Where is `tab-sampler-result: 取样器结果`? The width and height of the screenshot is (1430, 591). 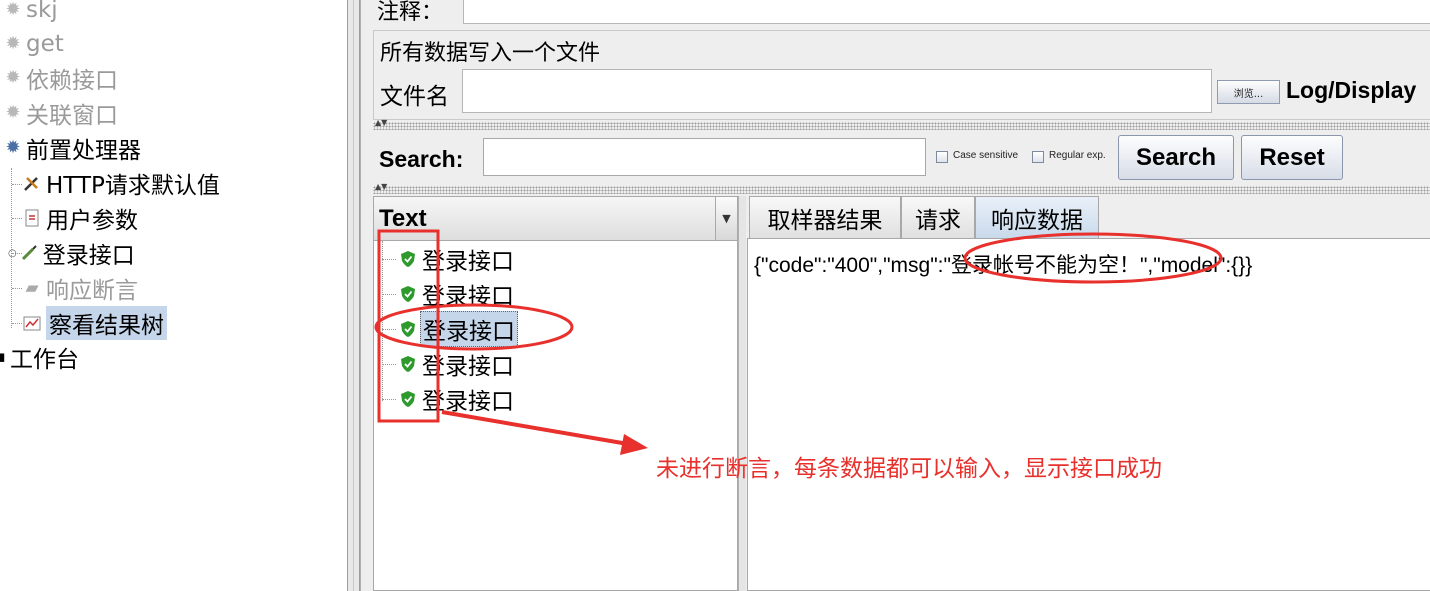 tab-sampler-result: 取样器结果 is located at coordinates (825, 217).